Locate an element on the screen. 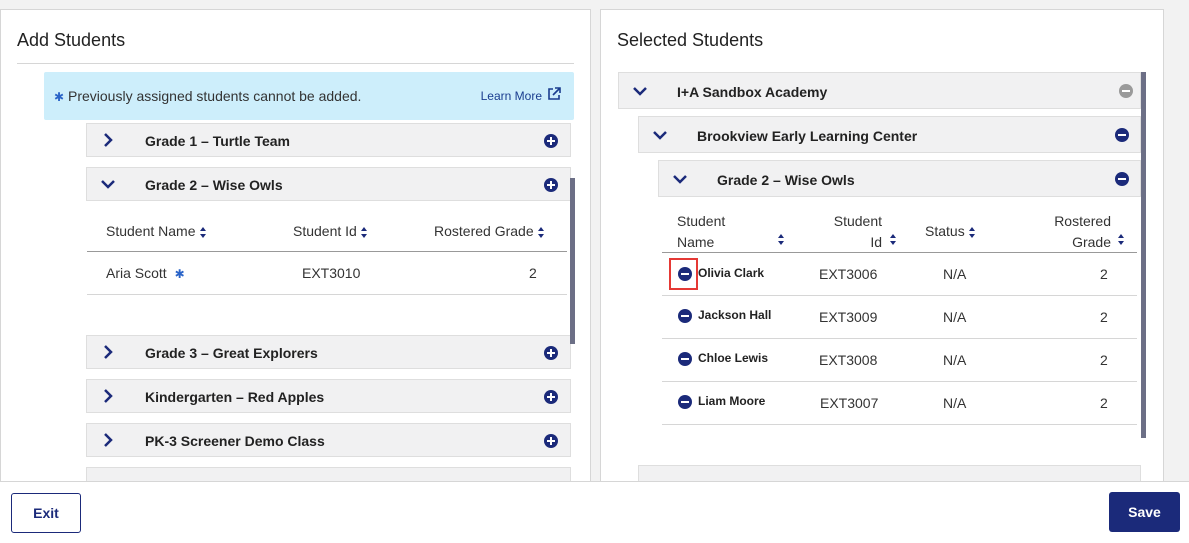  column-header-label: Student Name is located at coordinates (151, 231).